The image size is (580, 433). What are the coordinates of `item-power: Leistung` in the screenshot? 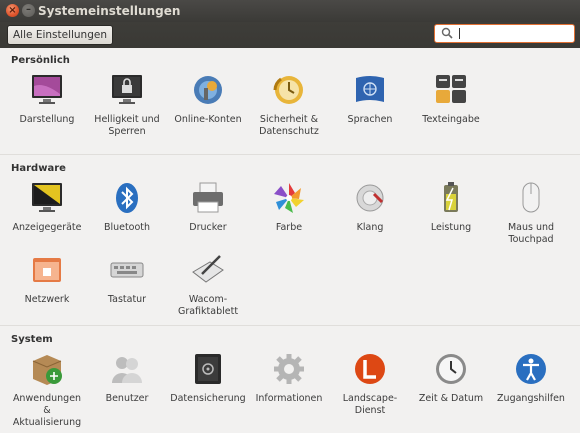 It's located at (451, 207).